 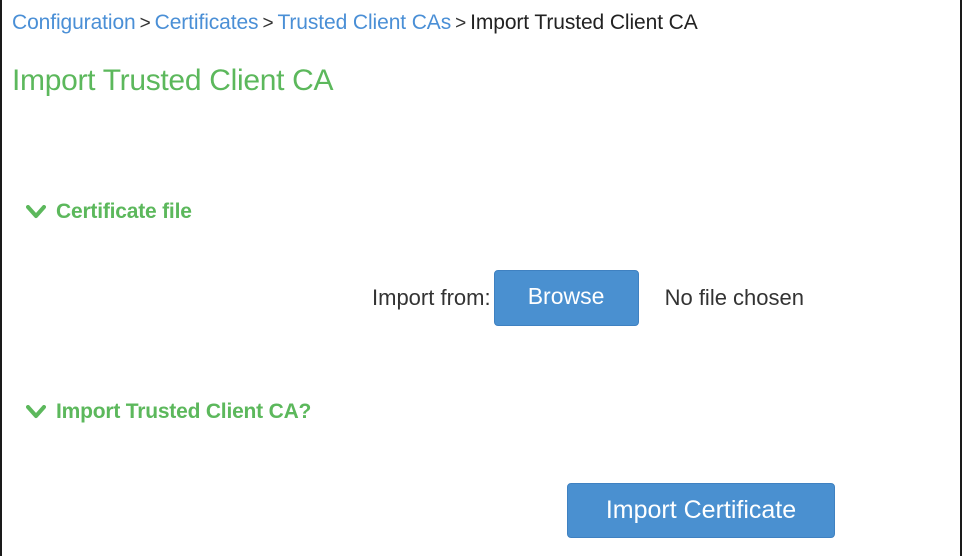 What do you see at coordinates (431, 297) in the screenshot?
I see `import-from-label: Import from:` at bounding box center [431, 297].